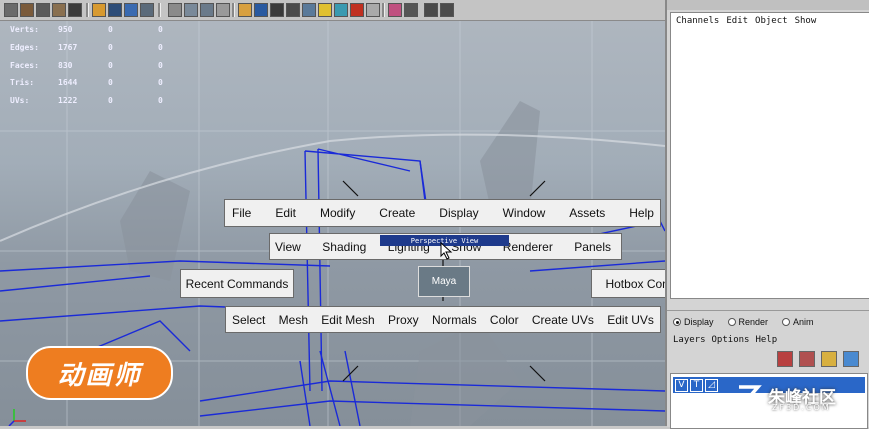  I want to click on menu-edit: Edit, so click(737, 21).